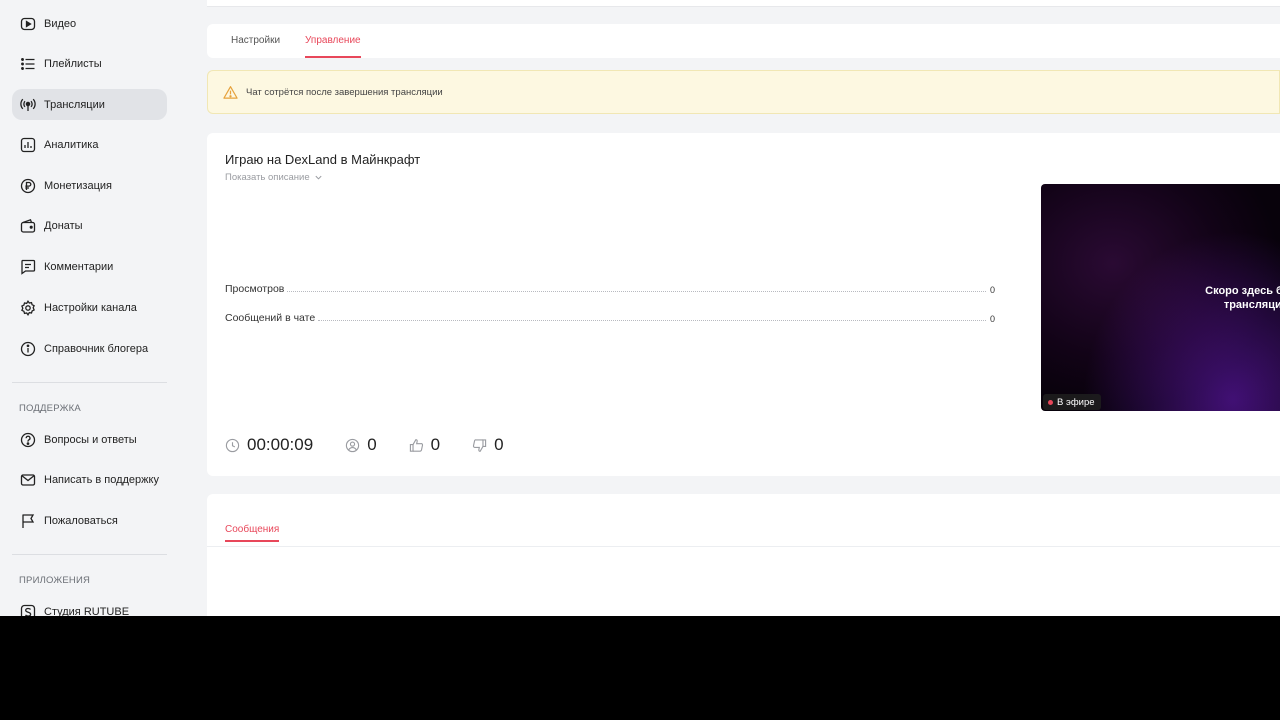 This screenshot has width=1280, height=720. Describe the element at coordinates (28, 24) in the screenshot. I see `video-icon` at that location.